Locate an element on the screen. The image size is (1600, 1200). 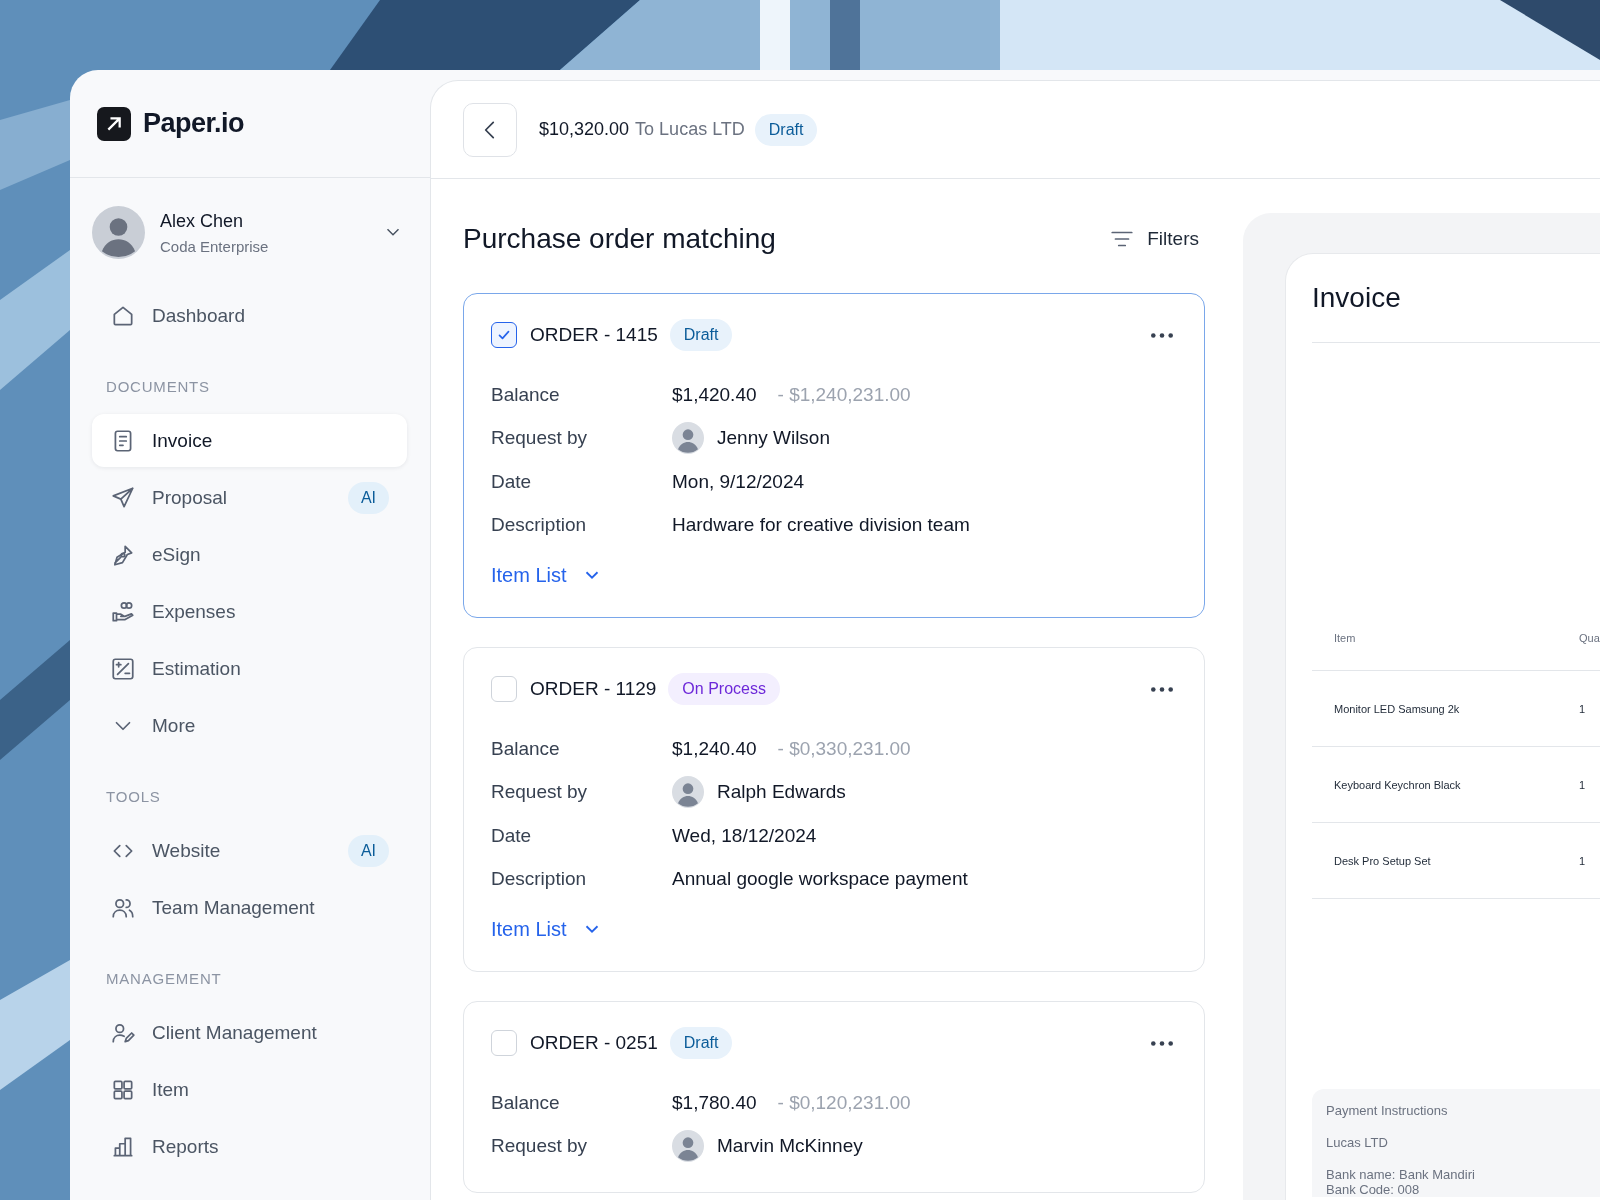
sidebar-item: Website AI is located at coordinates (249, 850).